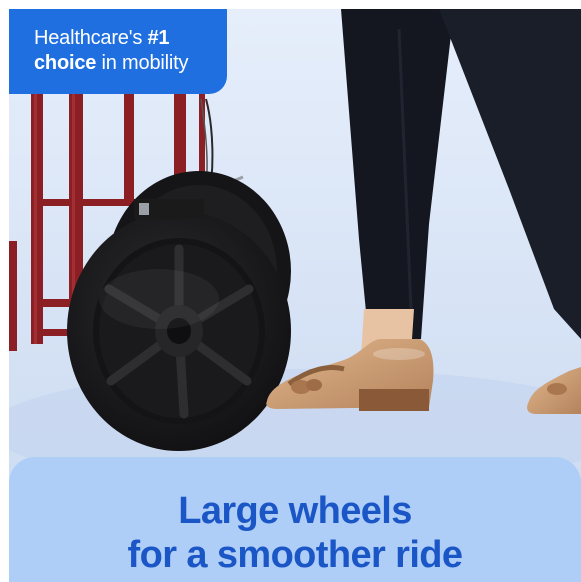 Image resolution: width=581 pixels, height=582 pixels. Describe the element at coordinates (295, 511) in the screenshot. I see `caption-headline: Large wheels` at that location.